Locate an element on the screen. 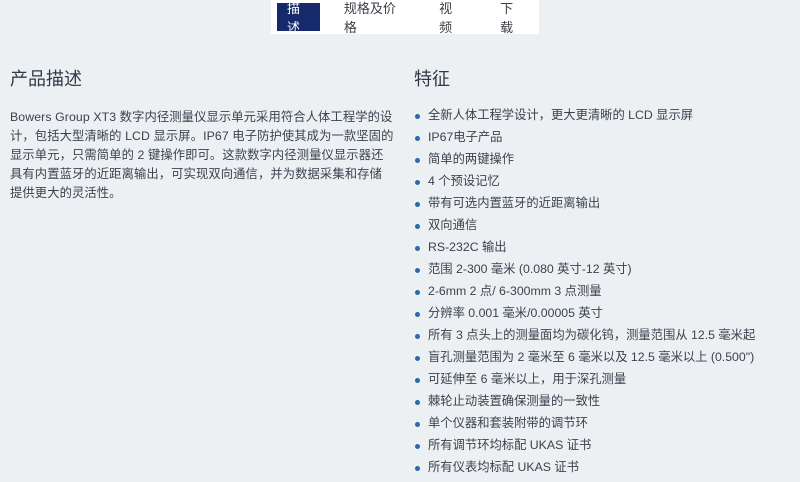 The width and height of the screenshot is (800, 482). list-item: 可延伸至 6 毫米以上，用于深孔测量 is located at coordinates (604, 383).